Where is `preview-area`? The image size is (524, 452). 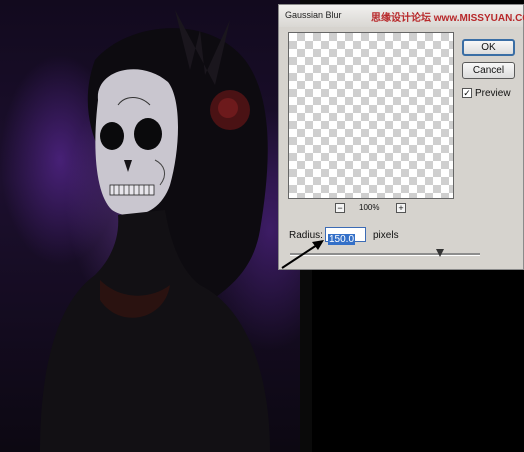 preview-area is located at coordinates (371, 115).